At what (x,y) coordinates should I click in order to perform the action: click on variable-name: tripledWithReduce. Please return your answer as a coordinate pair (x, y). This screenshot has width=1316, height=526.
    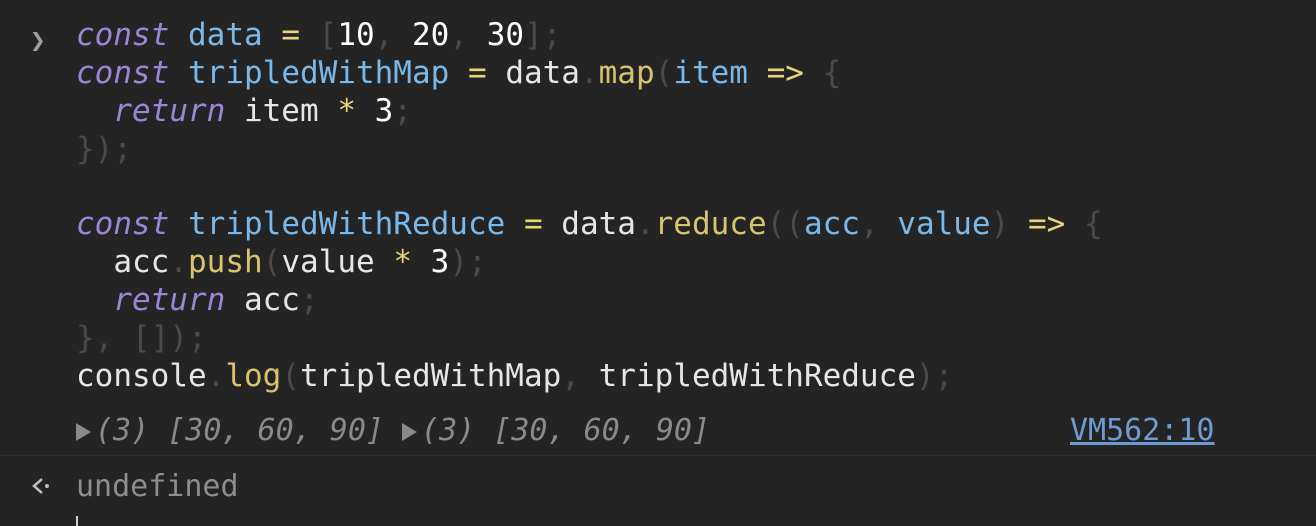
    Looking at the image, I should click on (347, 224).